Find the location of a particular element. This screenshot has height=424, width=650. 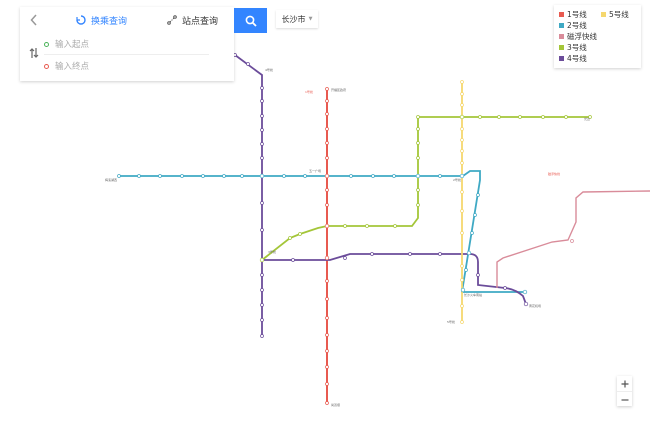

swap-button is located at coordinates (34, 54).